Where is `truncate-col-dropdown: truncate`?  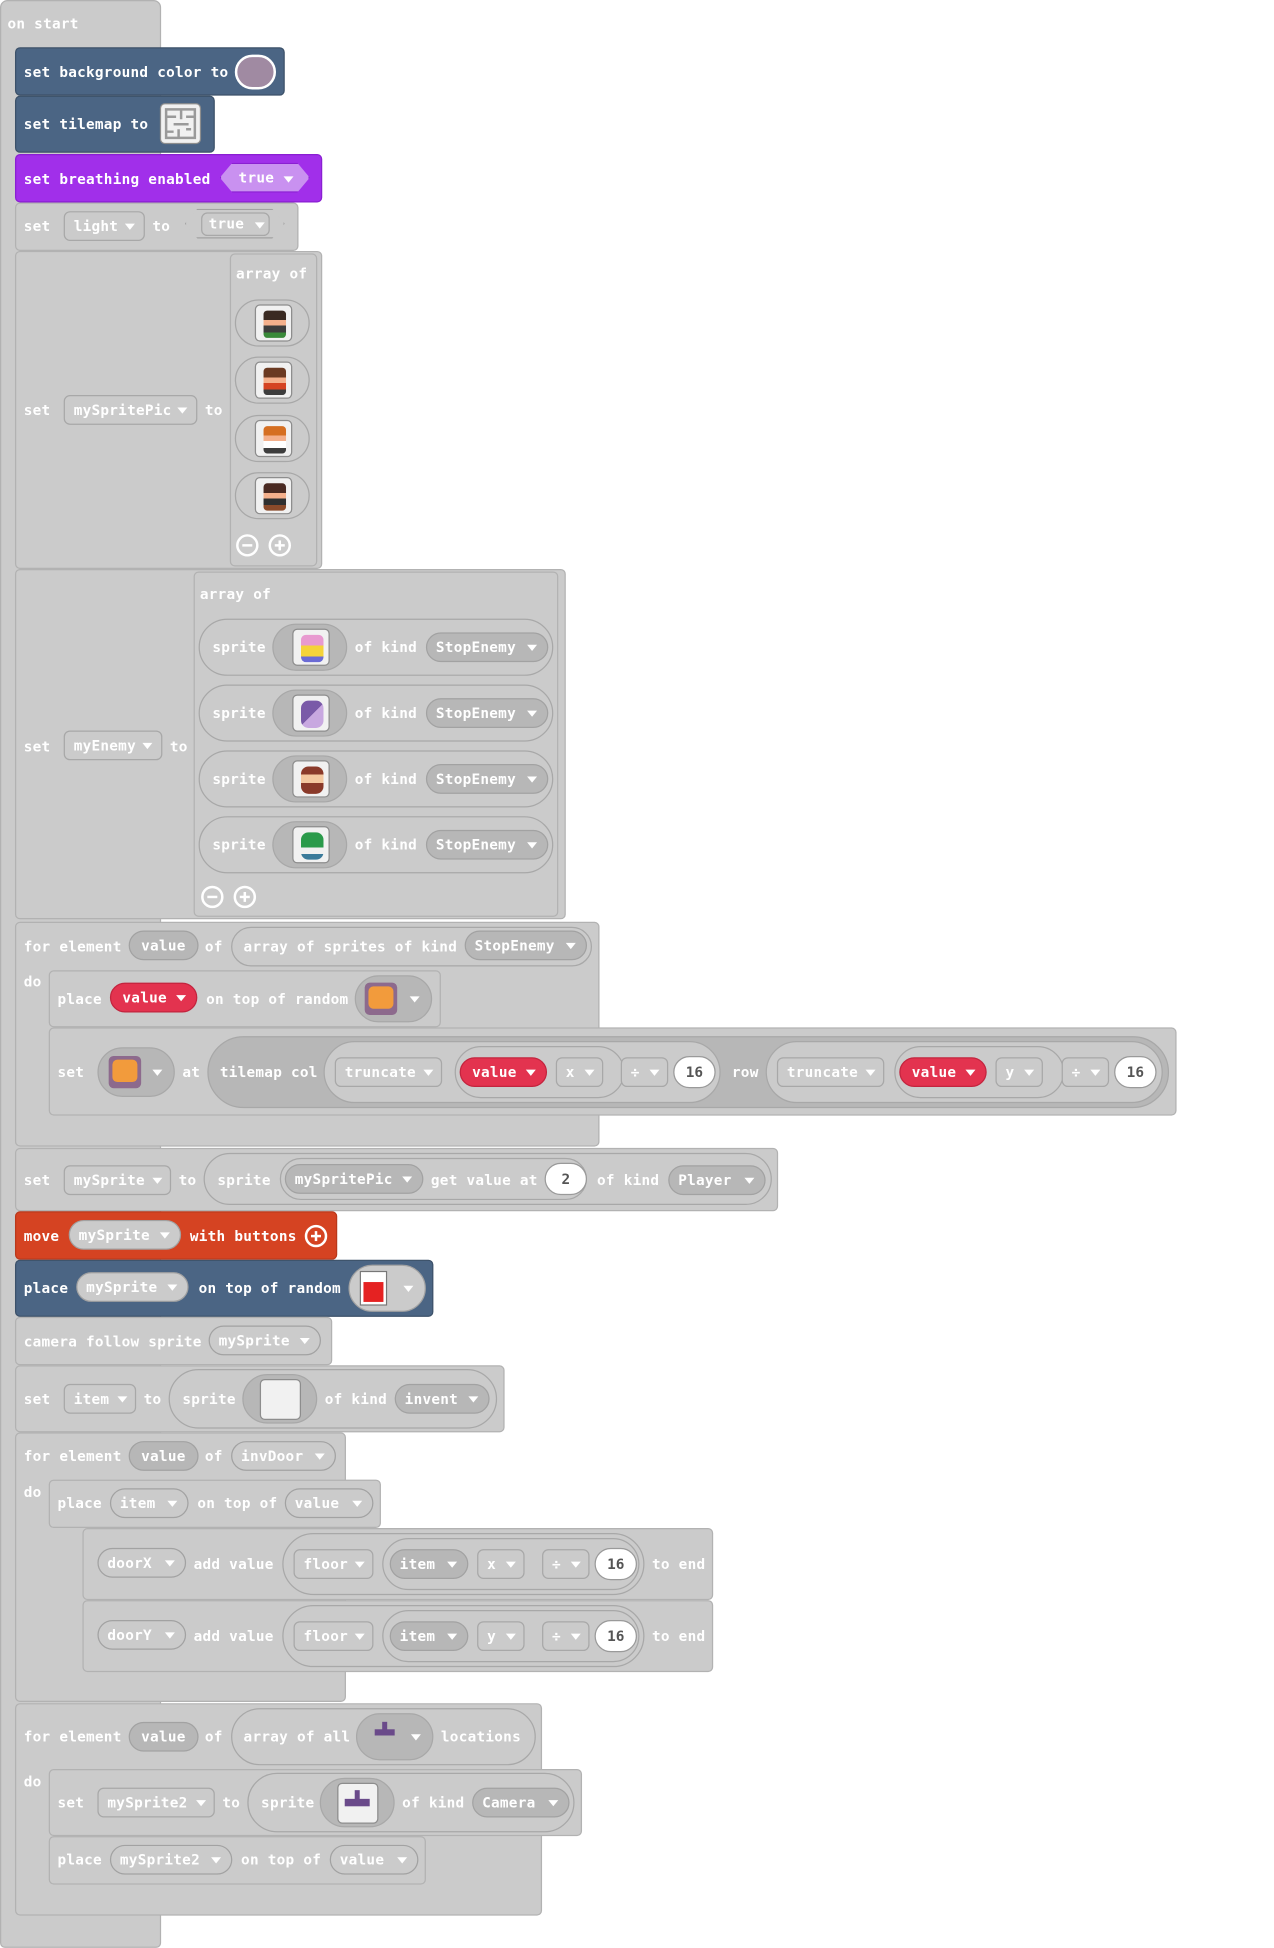
truncate-col-dropdown: truncate is located at coordinates (388, 1072).